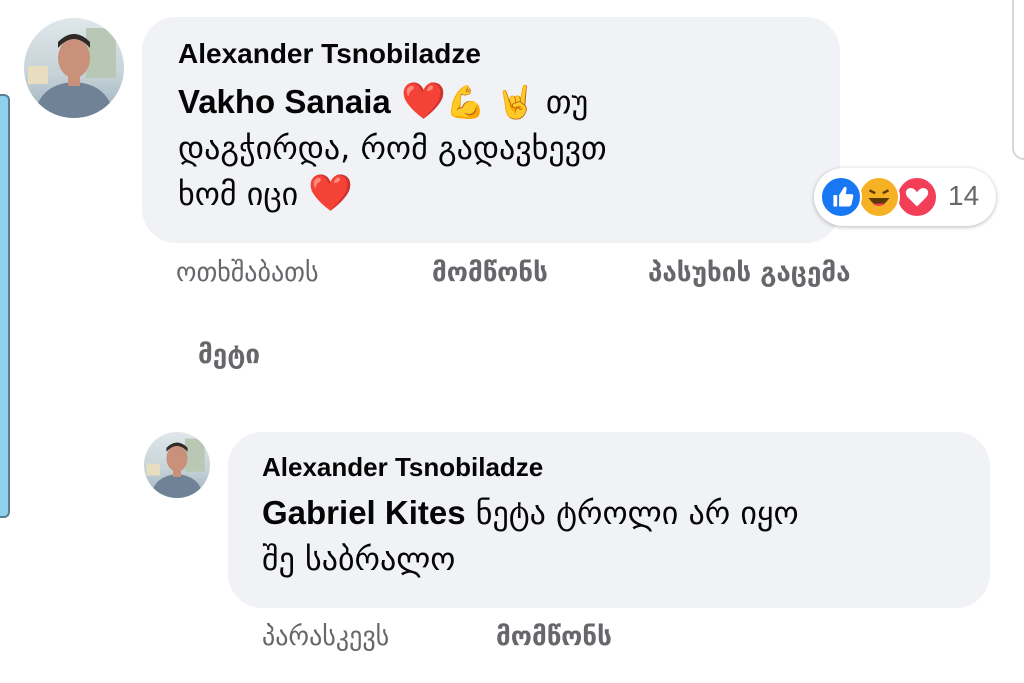 This screenshot has height=683, width=1024. I want to click on comment-text-line3: ხომ იცი, so click(238, 194).